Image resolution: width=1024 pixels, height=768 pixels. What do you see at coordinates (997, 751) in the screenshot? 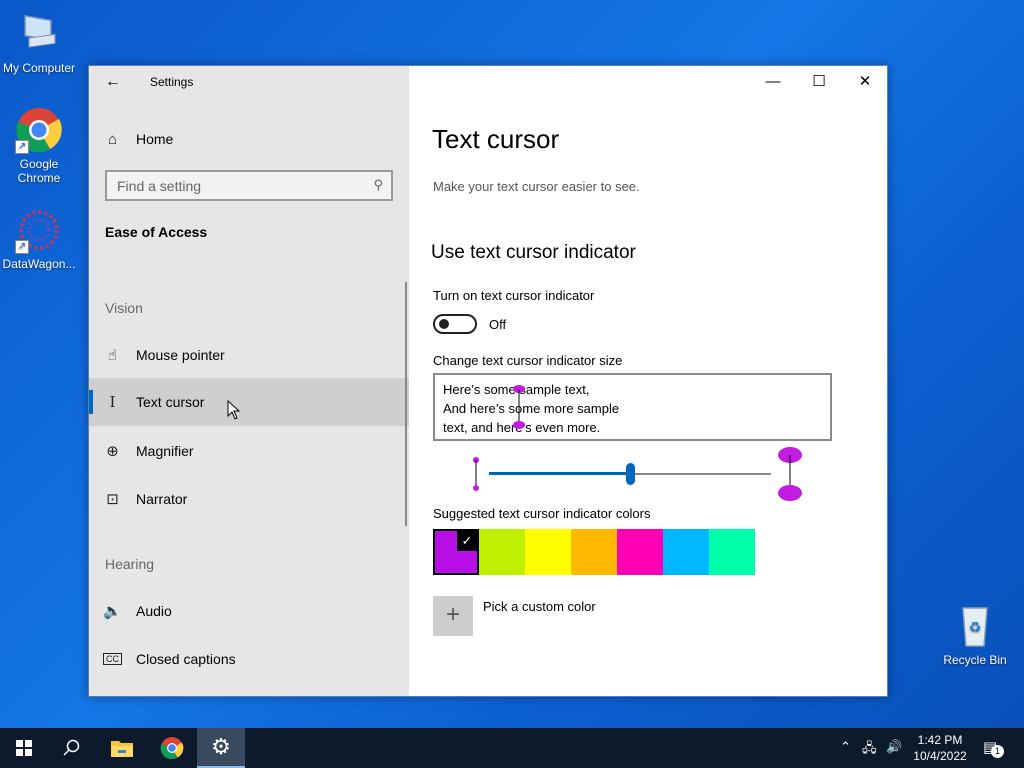
I see `notification-count: 1` at bounding box center [997, 751].